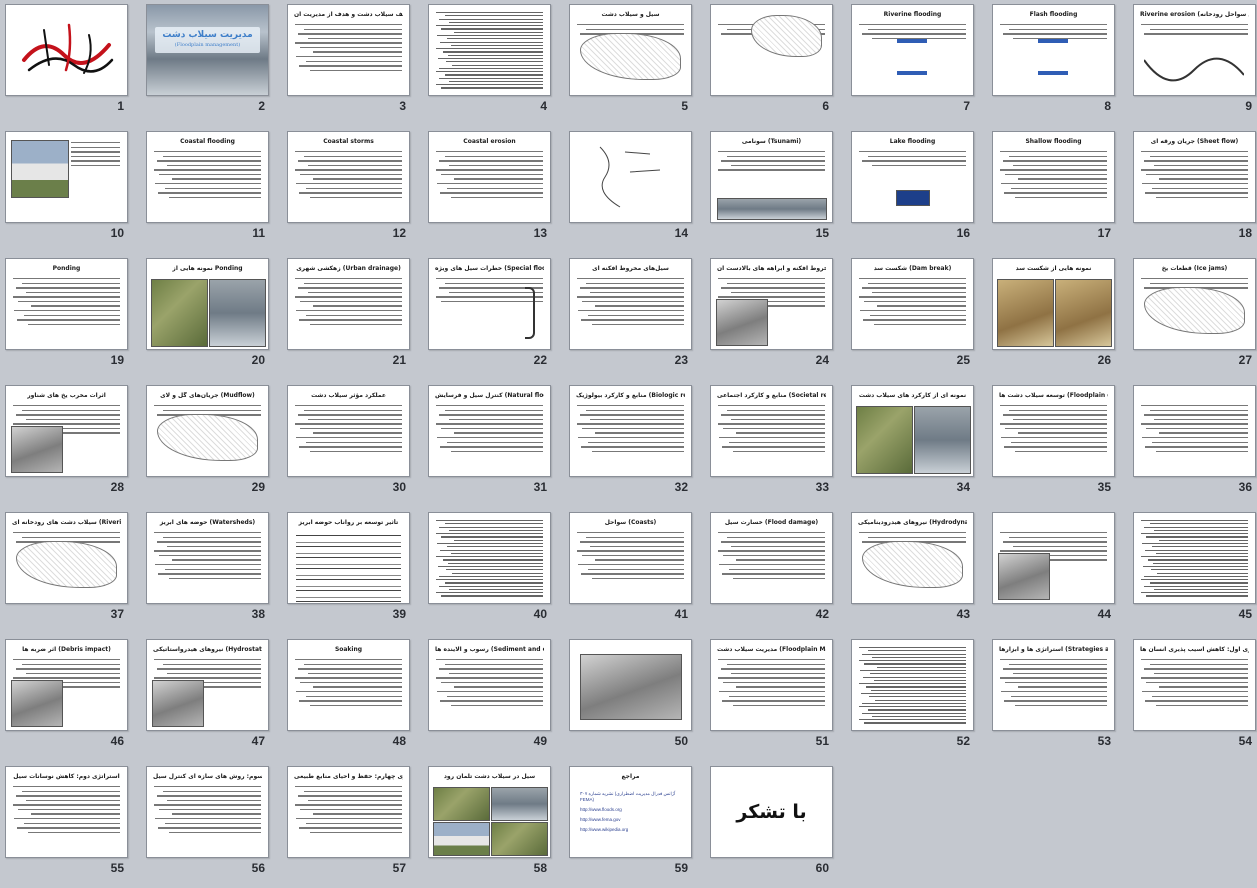 The image size is (1257, 888). I want to click on slide-thumbnail: خسارت سیل (Flood damage), so click(771, 558).